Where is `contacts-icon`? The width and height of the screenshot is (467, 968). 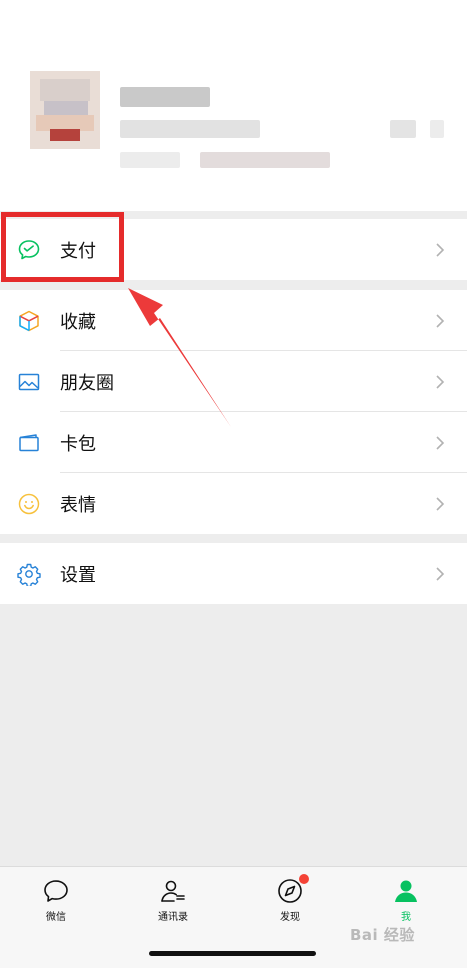
contacts-icon is located at coordinates (173, 891).